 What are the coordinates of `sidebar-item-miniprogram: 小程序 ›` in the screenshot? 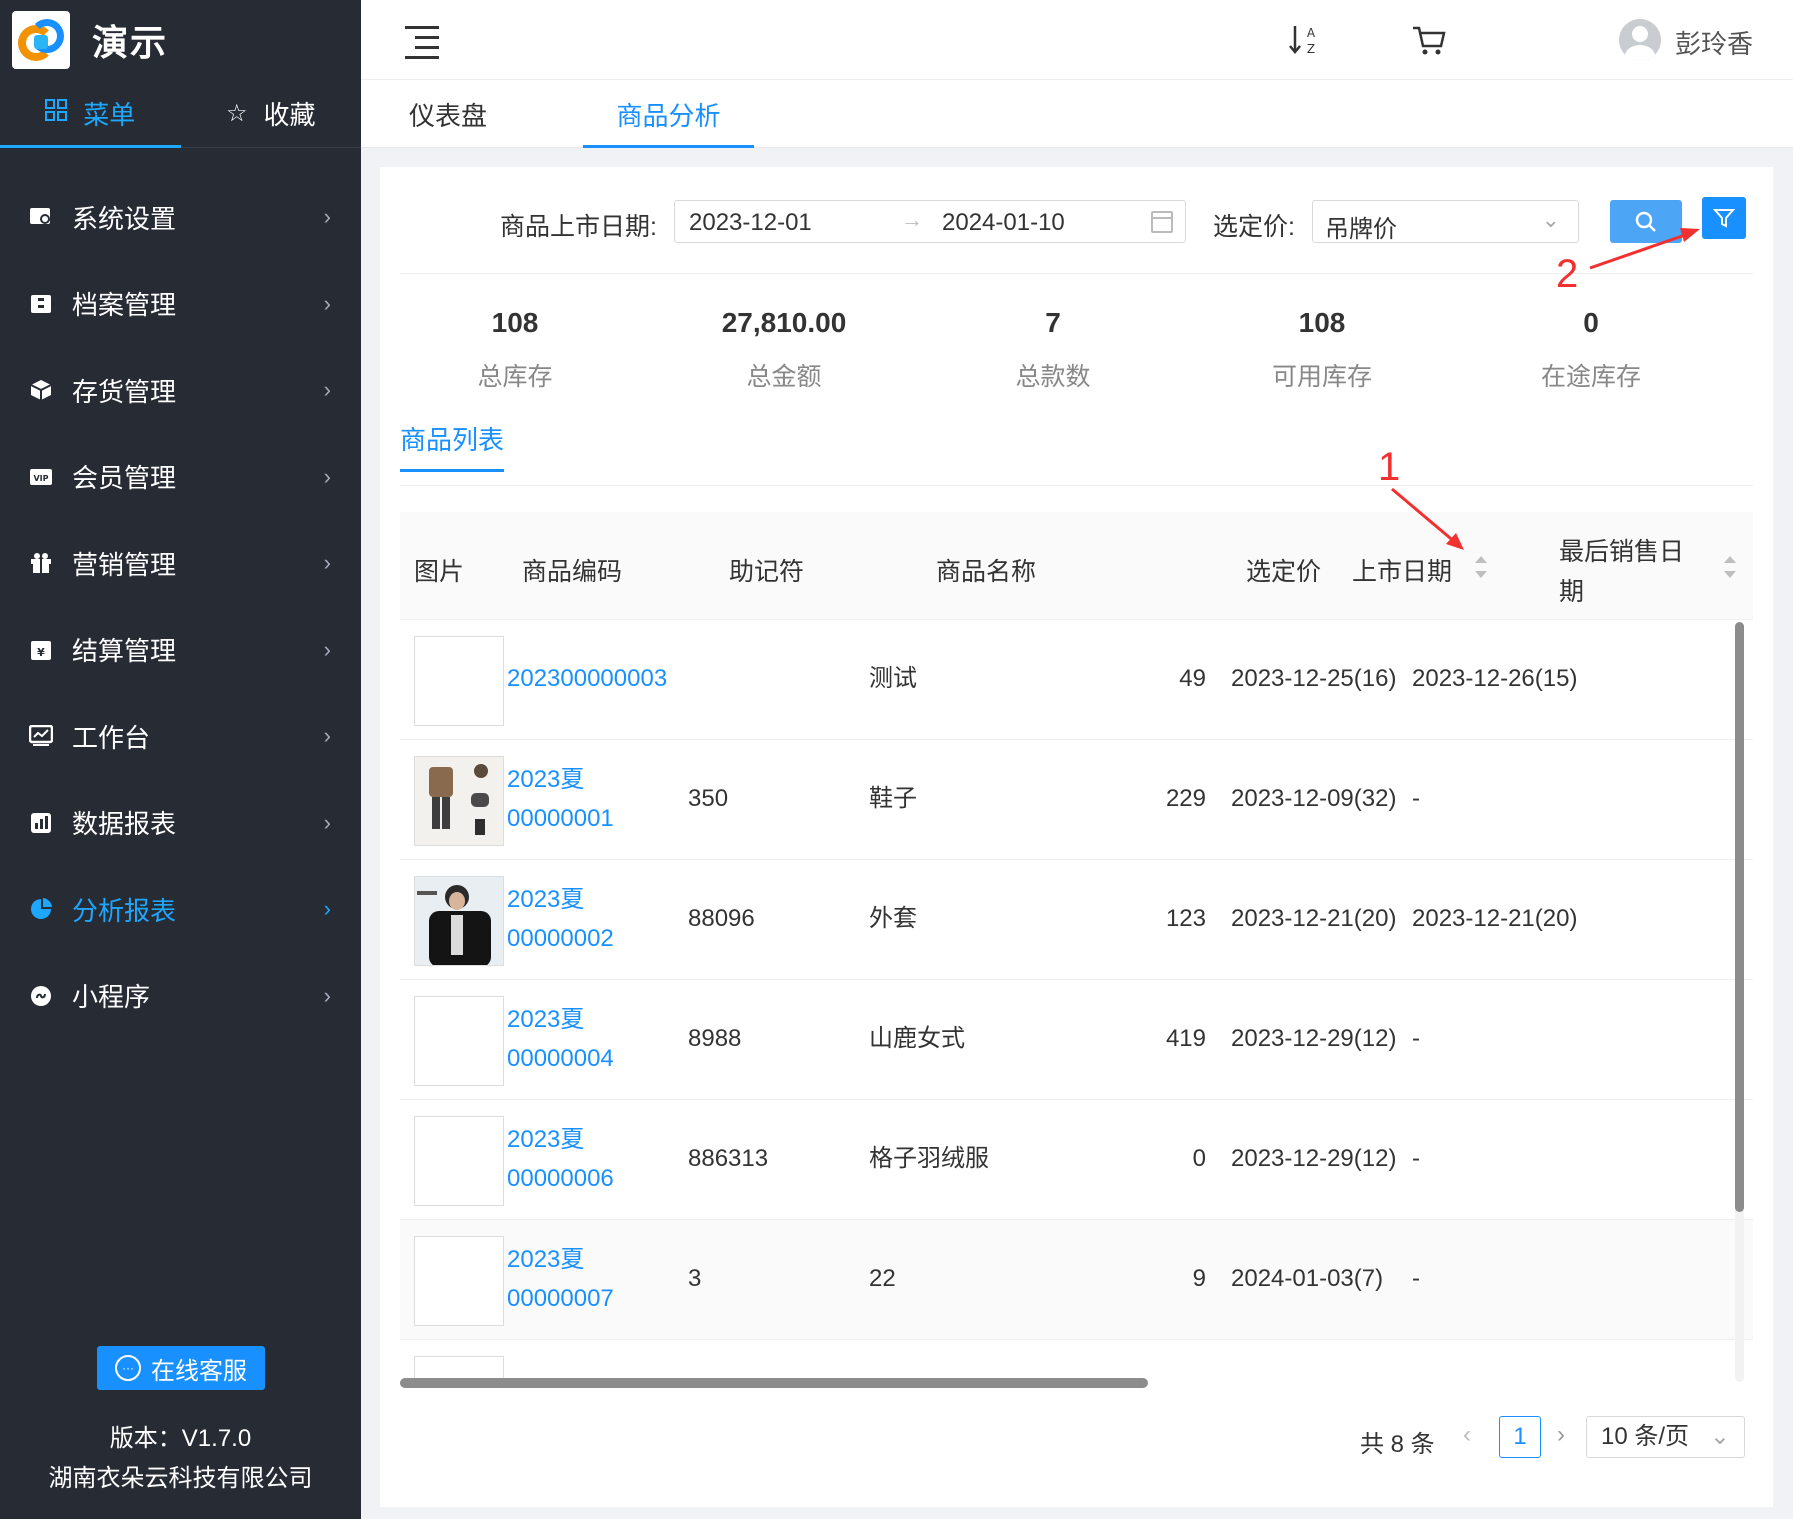 It's located at (180, 996).